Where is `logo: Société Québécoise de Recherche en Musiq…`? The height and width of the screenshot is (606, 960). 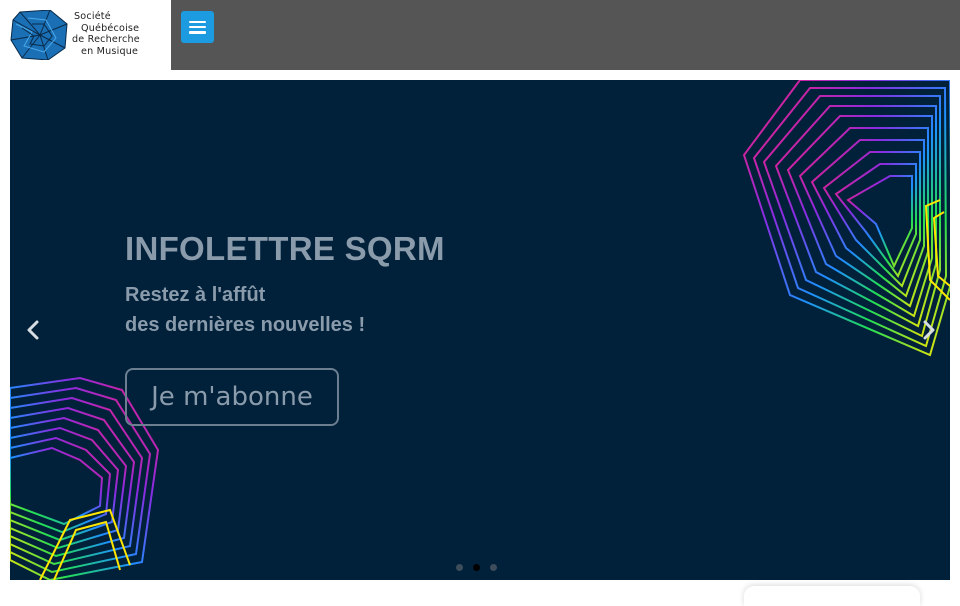
logo: Société Québécoise de Recherche en Musiq… is located at coordinates (85, 35).